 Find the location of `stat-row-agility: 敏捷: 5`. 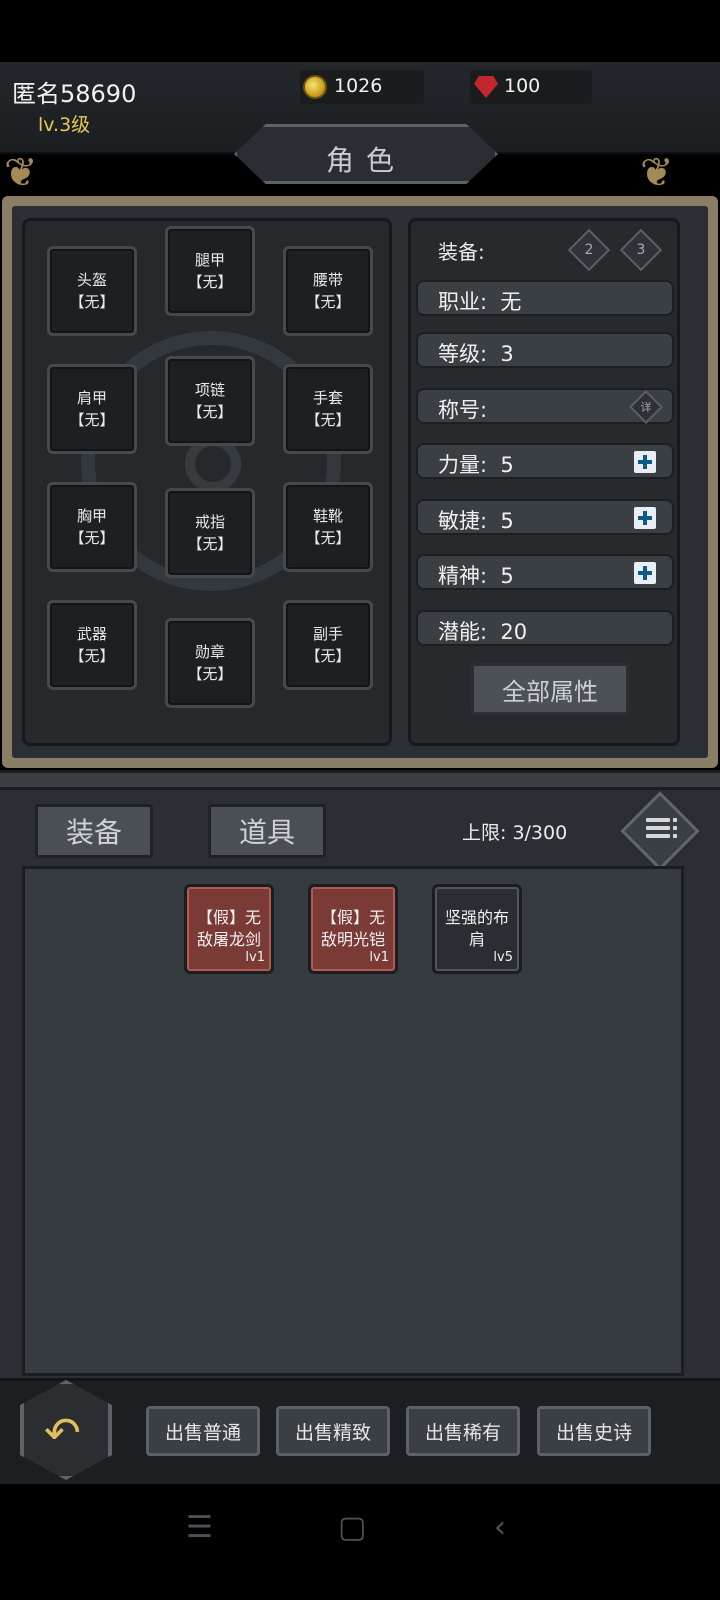

stat-row-agility: 敏捷: 5 is located at coordinates (545, 517).